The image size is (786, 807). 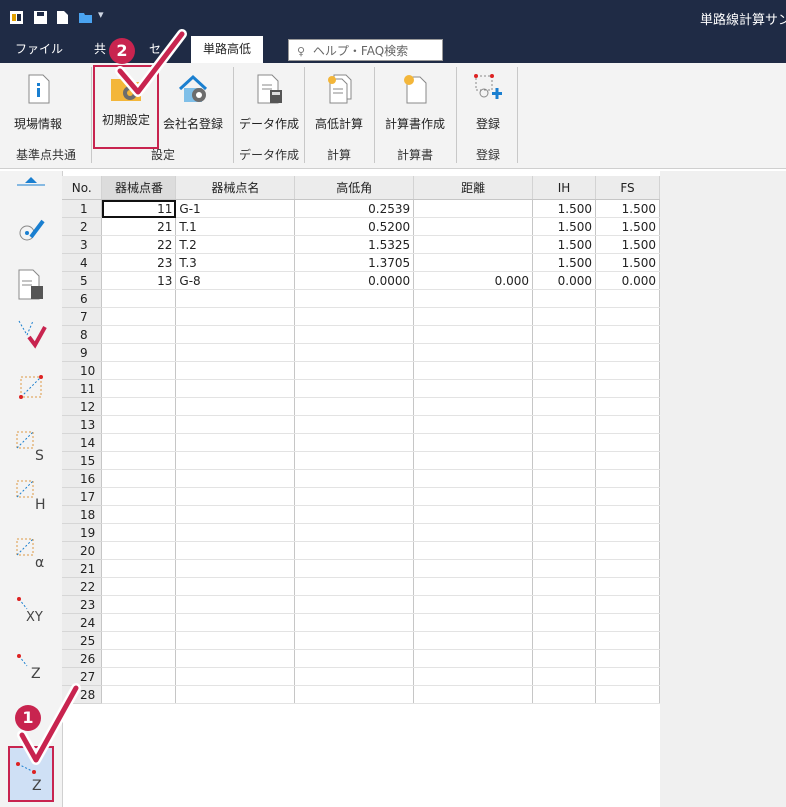 I want to click on table-row: 13, so click(x=361, y=424).